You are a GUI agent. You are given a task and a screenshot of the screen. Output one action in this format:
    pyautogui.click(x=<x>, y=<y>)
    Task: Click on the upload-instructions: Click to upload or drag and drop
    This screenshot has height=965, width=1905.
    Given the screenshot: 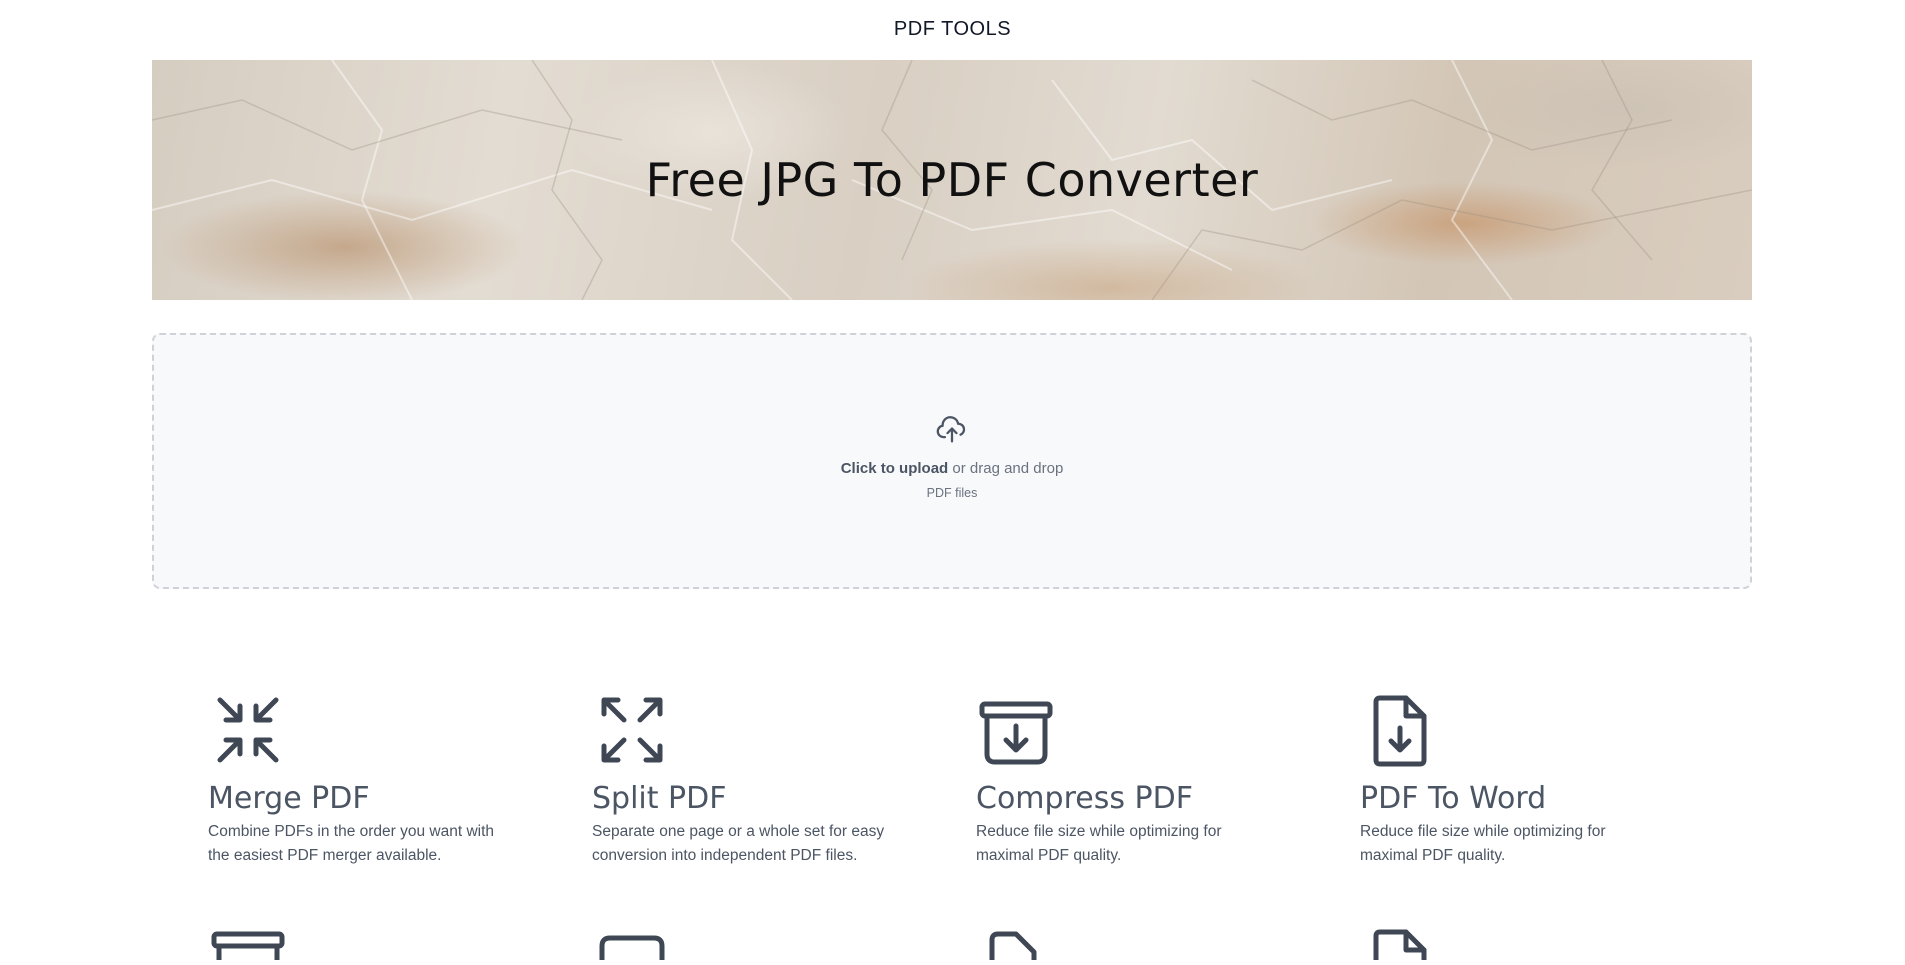 What is the action you would take?
    pyautogui.click(x=952, y=468)
    